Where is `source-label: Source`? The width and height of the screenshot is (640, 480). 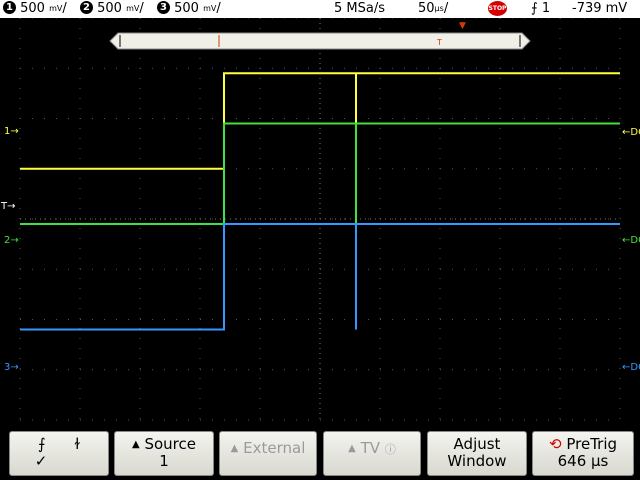
source-label: Source is located at coordinates (170, 444).